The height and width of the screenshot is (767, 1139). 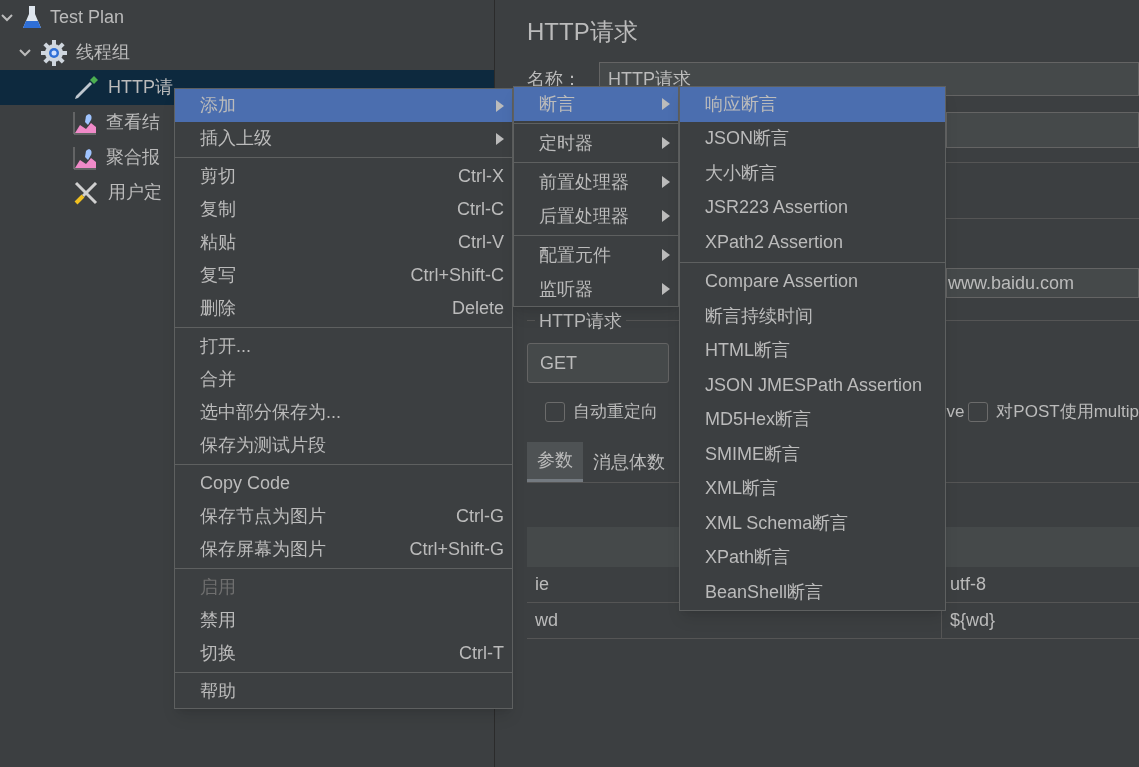 I want to click on checkbox-label: 自动重定向, so click(x=615, y=412).